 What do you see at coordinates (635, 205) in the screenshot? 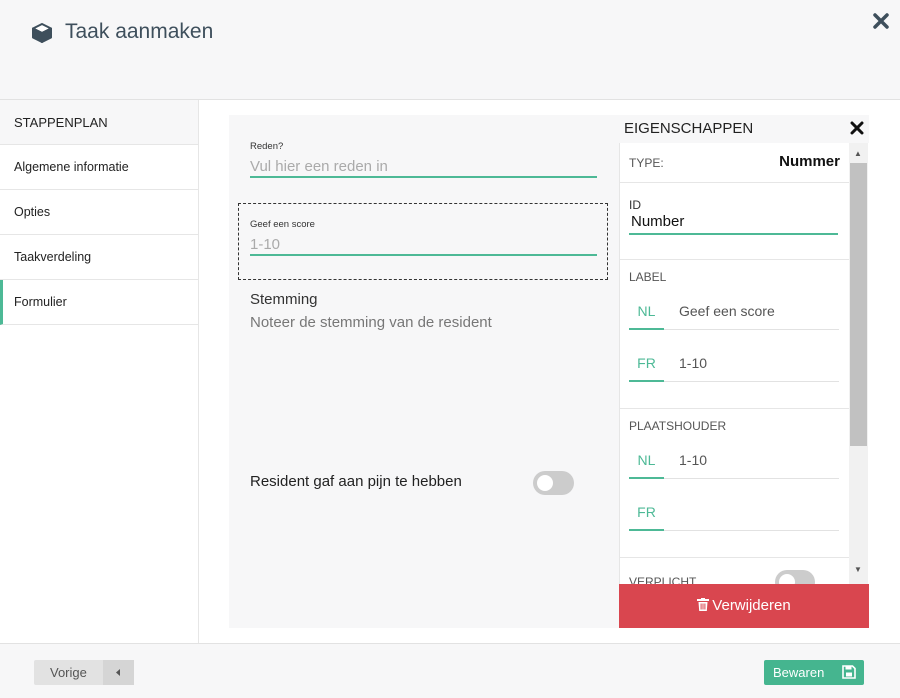
I see `id-label: ID` at bounding box center [635, 205].